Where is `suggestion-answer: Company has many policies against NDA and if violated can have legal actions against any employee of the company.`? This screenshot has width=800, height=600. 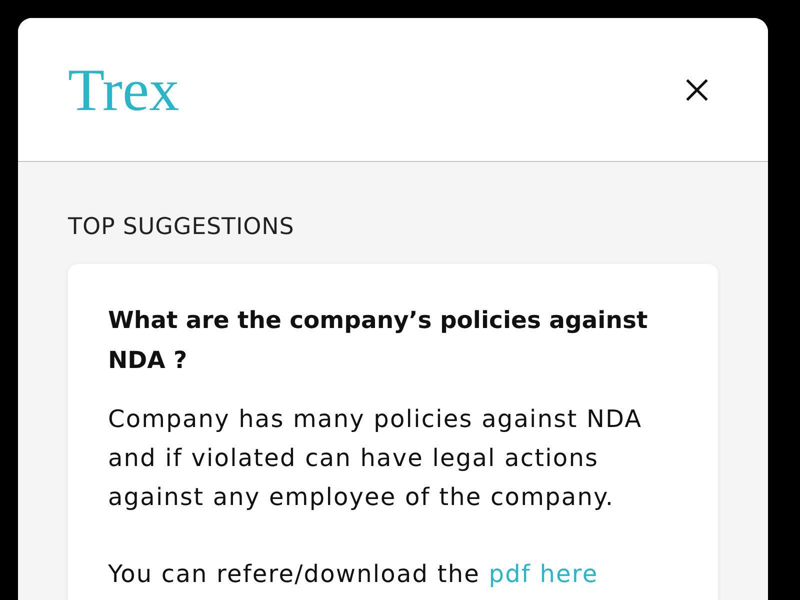
suggestion-answer: Company has many policies against NDA and if violated can have legal actions against any employee of the company. is located at coordinates (376, 458).